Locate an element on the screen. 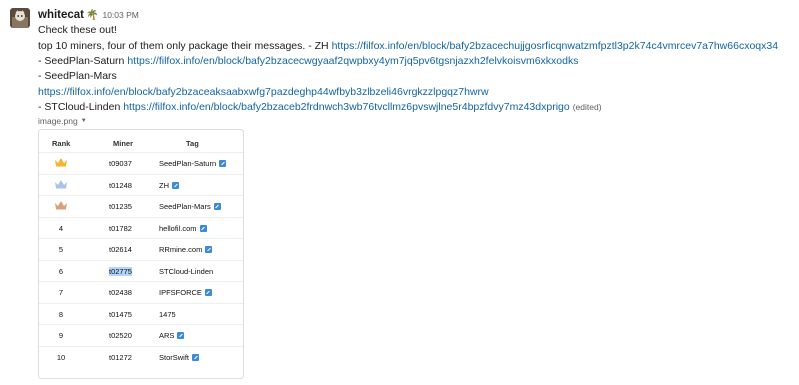  table-row: t01248 ZH is located at coordinates (141, 184).